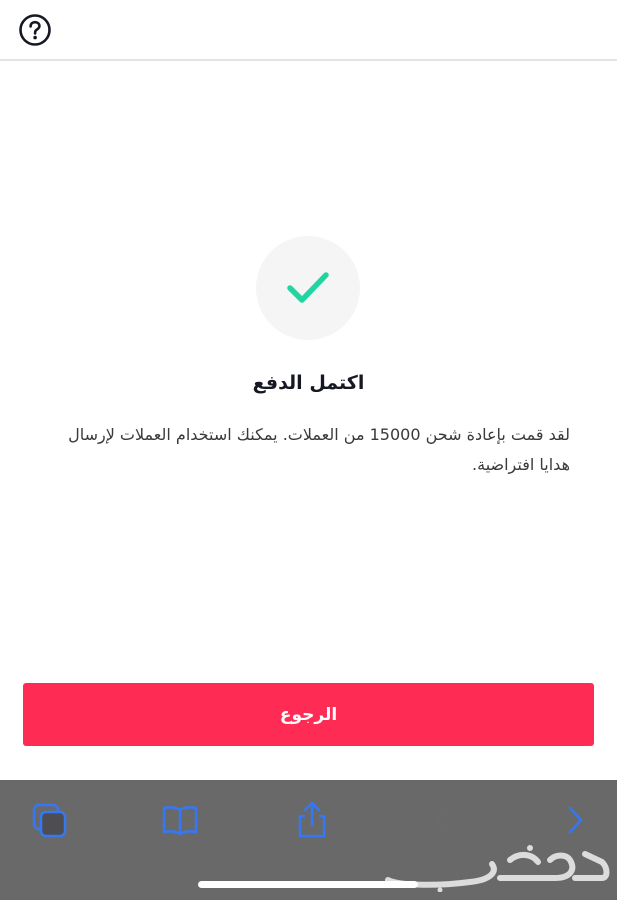 This screenshot has width=617, height=900. What do you see at coordinates (312, 820) in the screenshot?
I see `share-icon` at bounding box center [312, 820].